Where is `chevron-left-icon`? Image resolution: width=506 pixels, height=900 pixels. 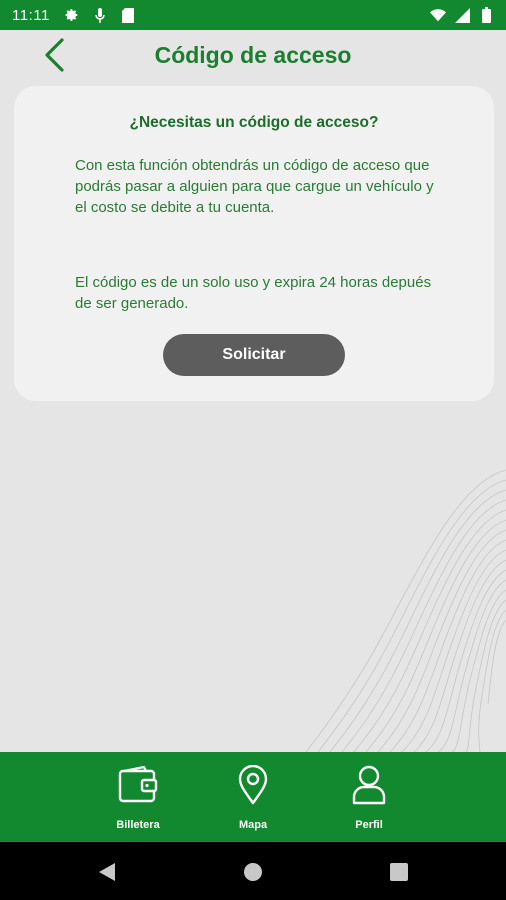 chevron-left-icon is located at coordinates (54, 55).